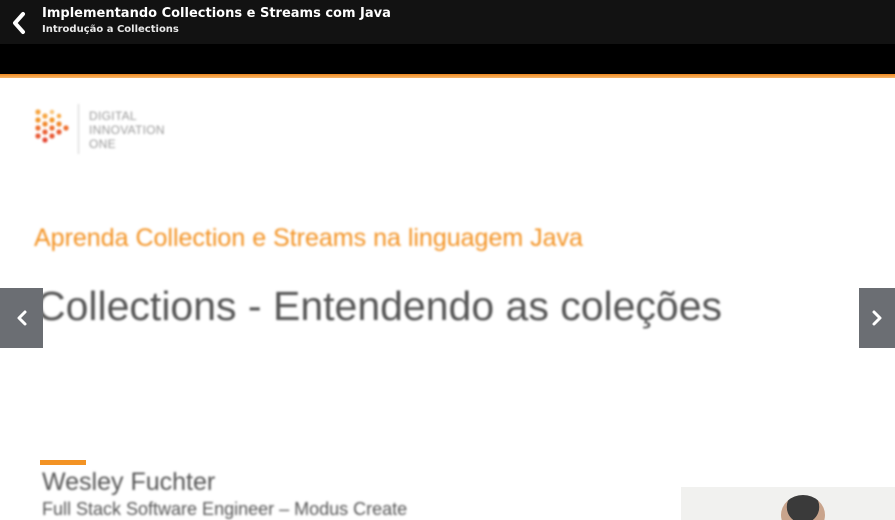 The width and height of the screenshot is (895, 520). I want to click on speaker-photo, so click(788, 503).